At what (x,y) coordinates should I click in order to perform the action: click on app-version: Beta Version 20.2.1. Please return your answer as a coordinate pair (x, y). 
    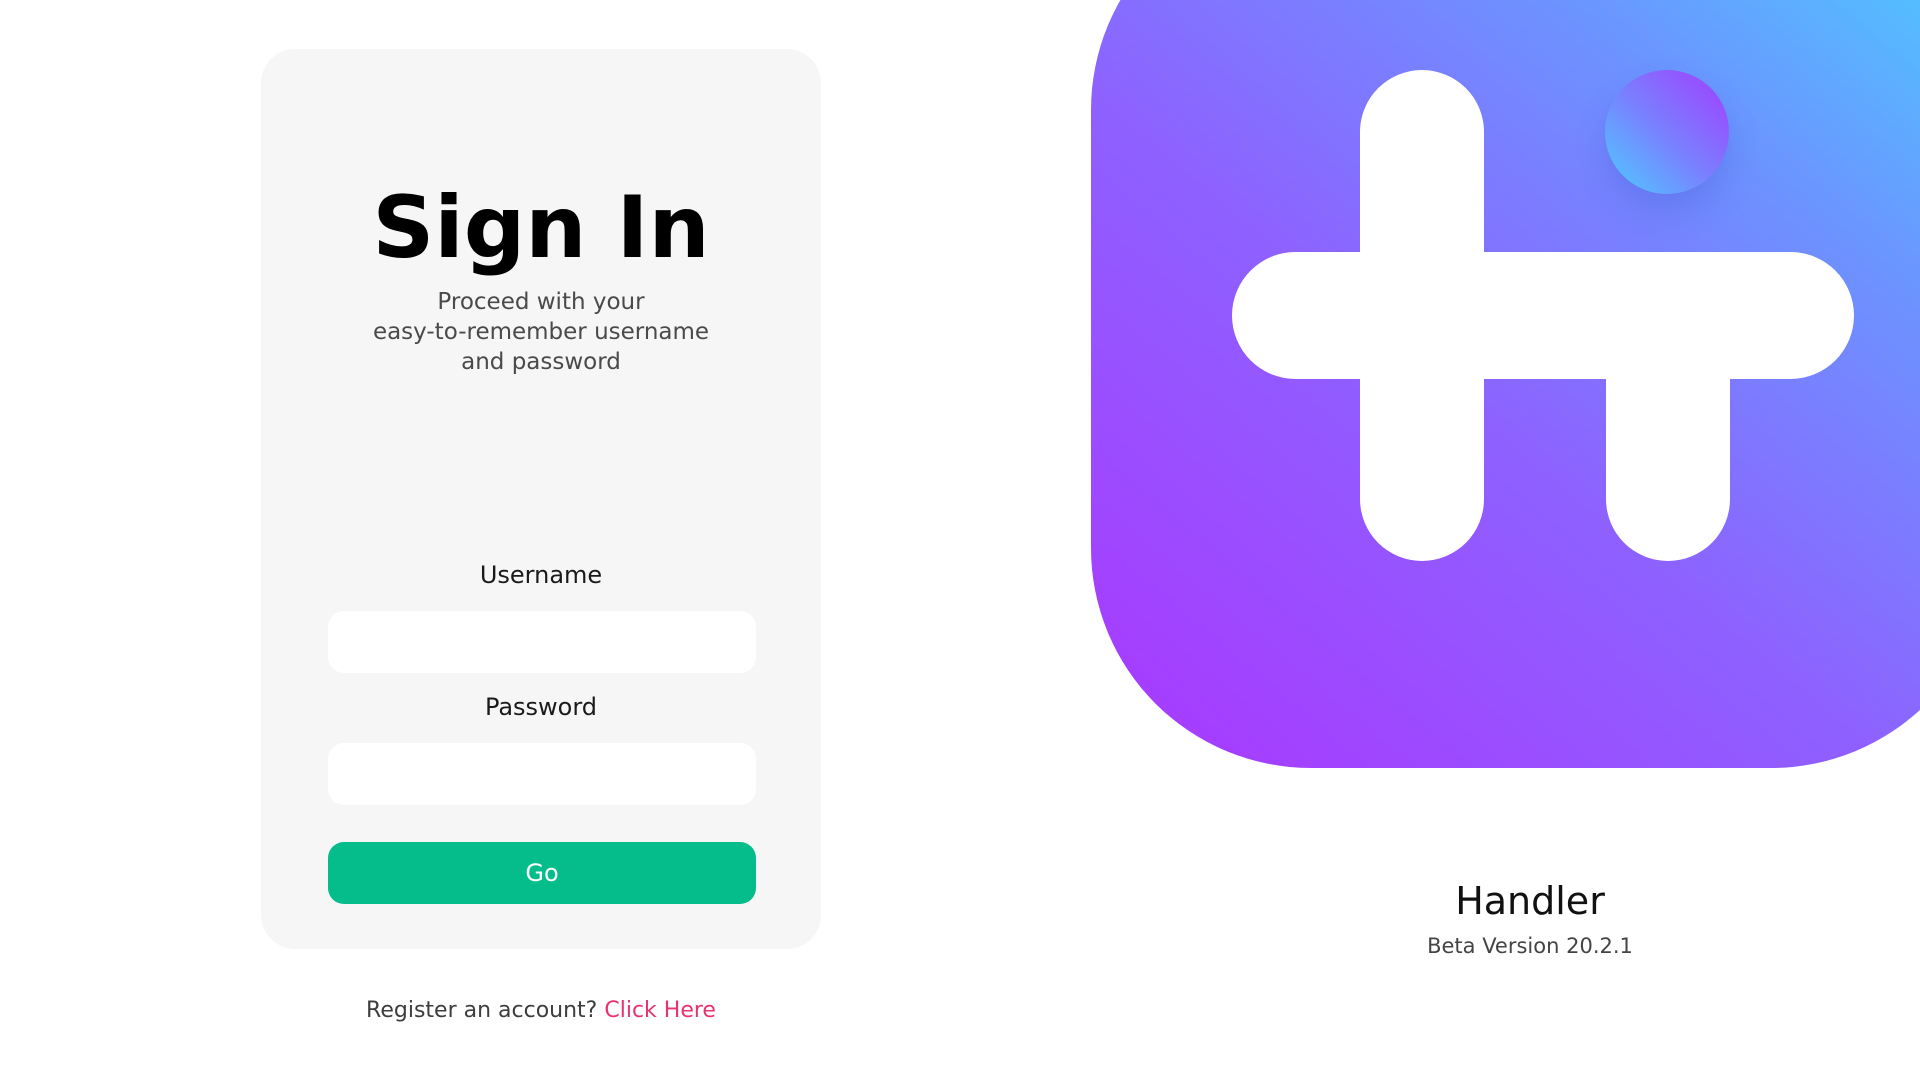
    Looking at the image, I should click on (1530, 946).